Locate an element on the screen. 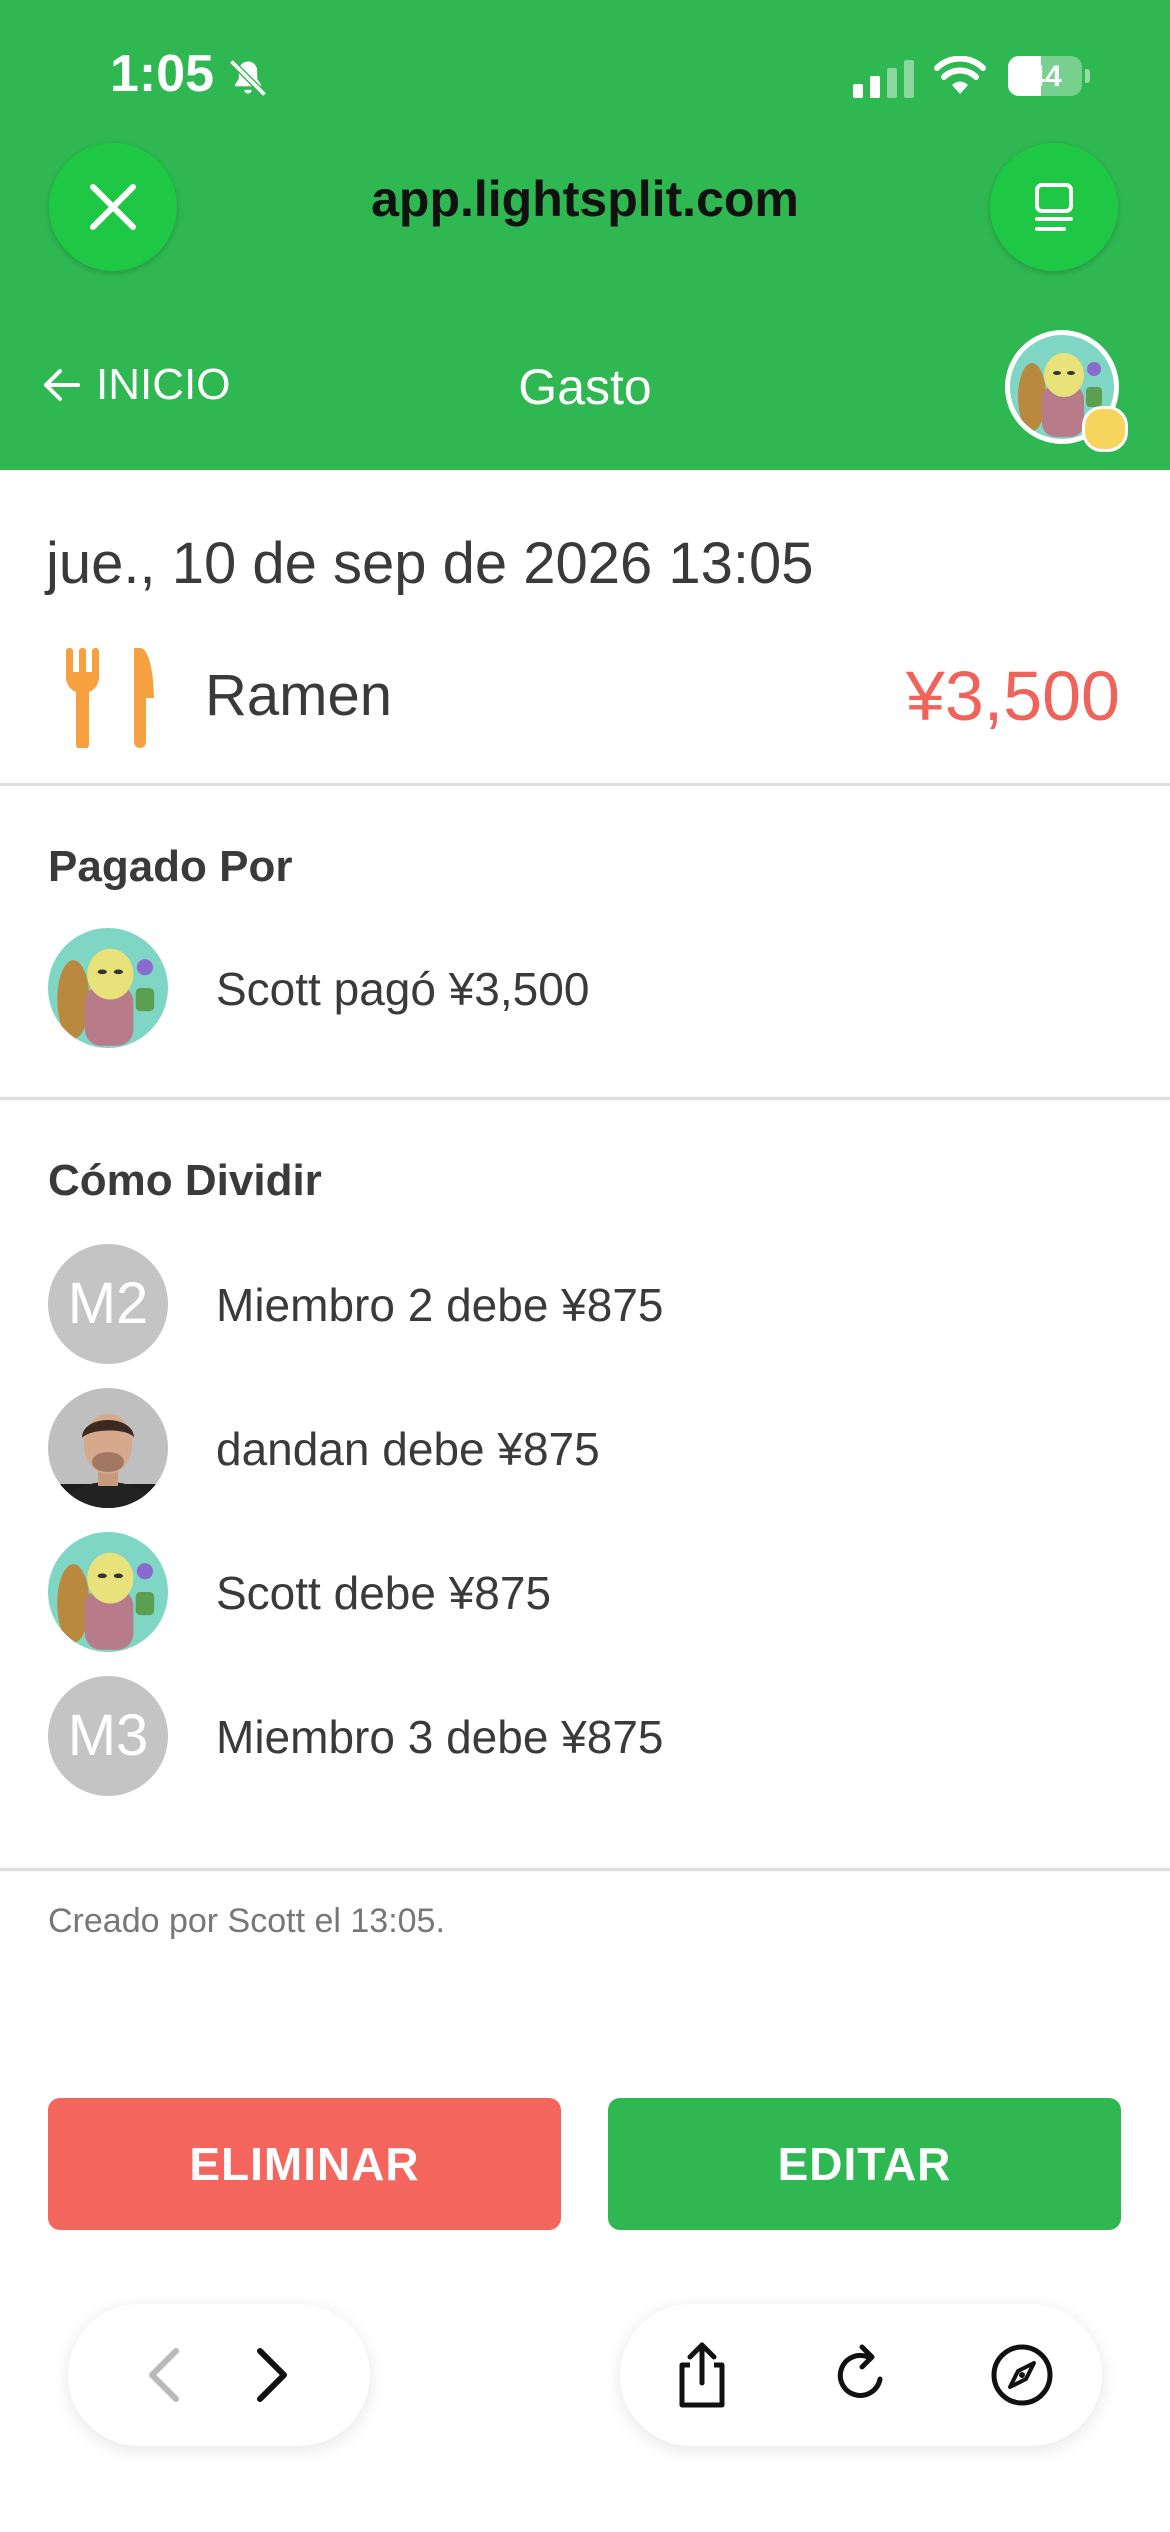 Image resolution: width=1170 pixels, height=2532 pixels. battery-indicator: 44 is located at coordinates (1049, 77).